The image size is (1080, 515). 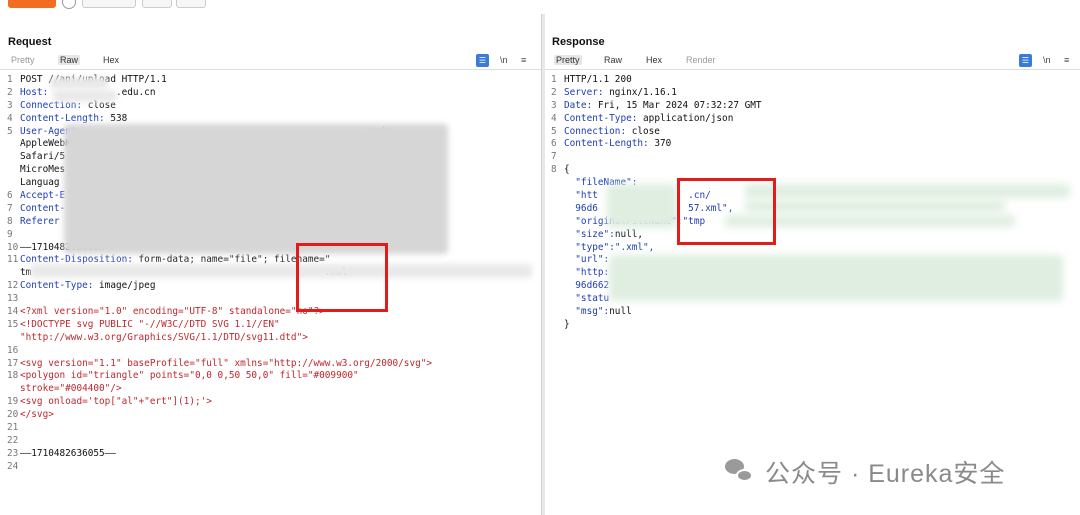 I want to click on top-toolbar, so click(x=540, y=5).